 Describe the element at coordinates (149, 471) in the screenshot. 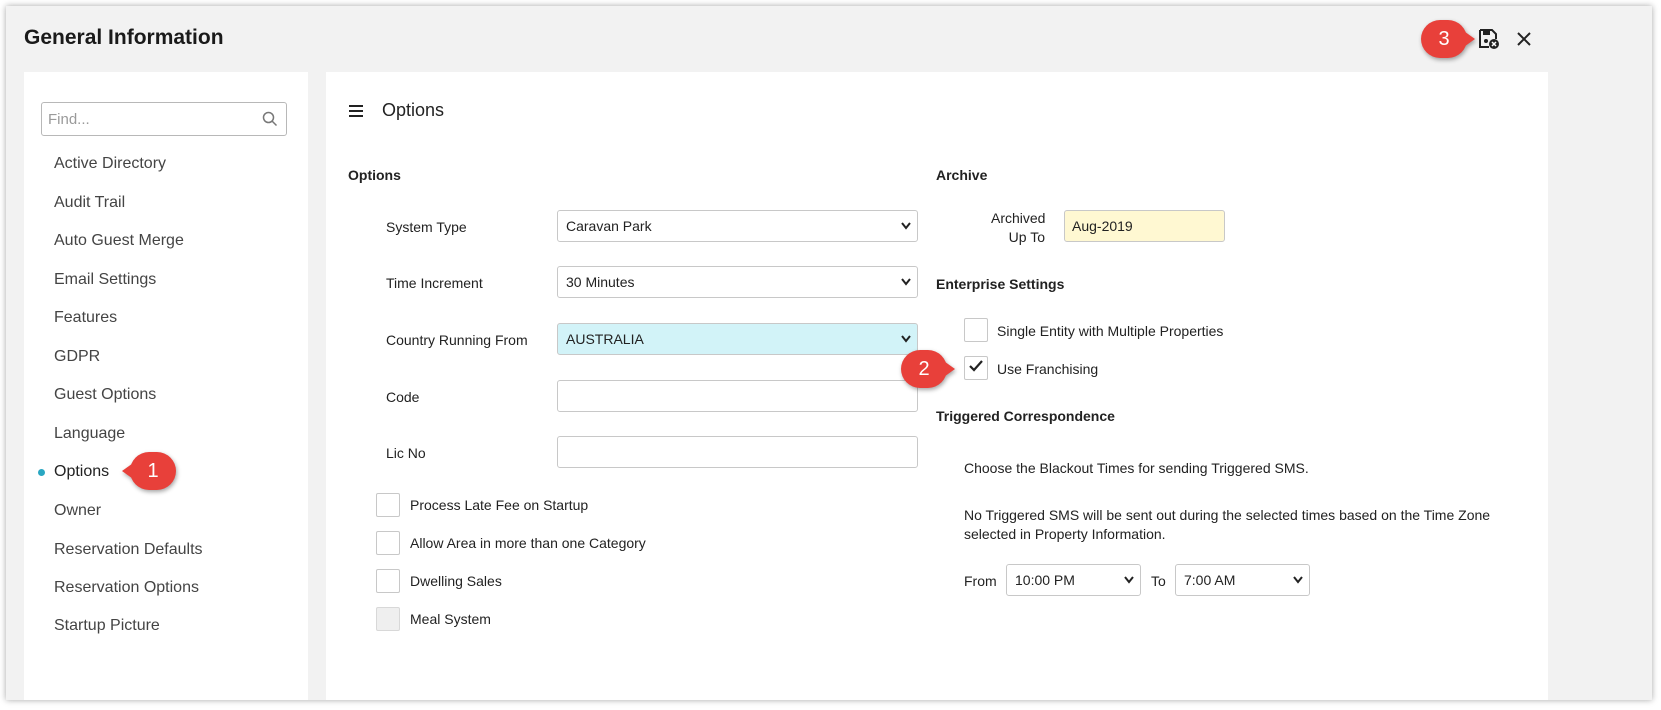

I see `callout-1: 1` at that location.